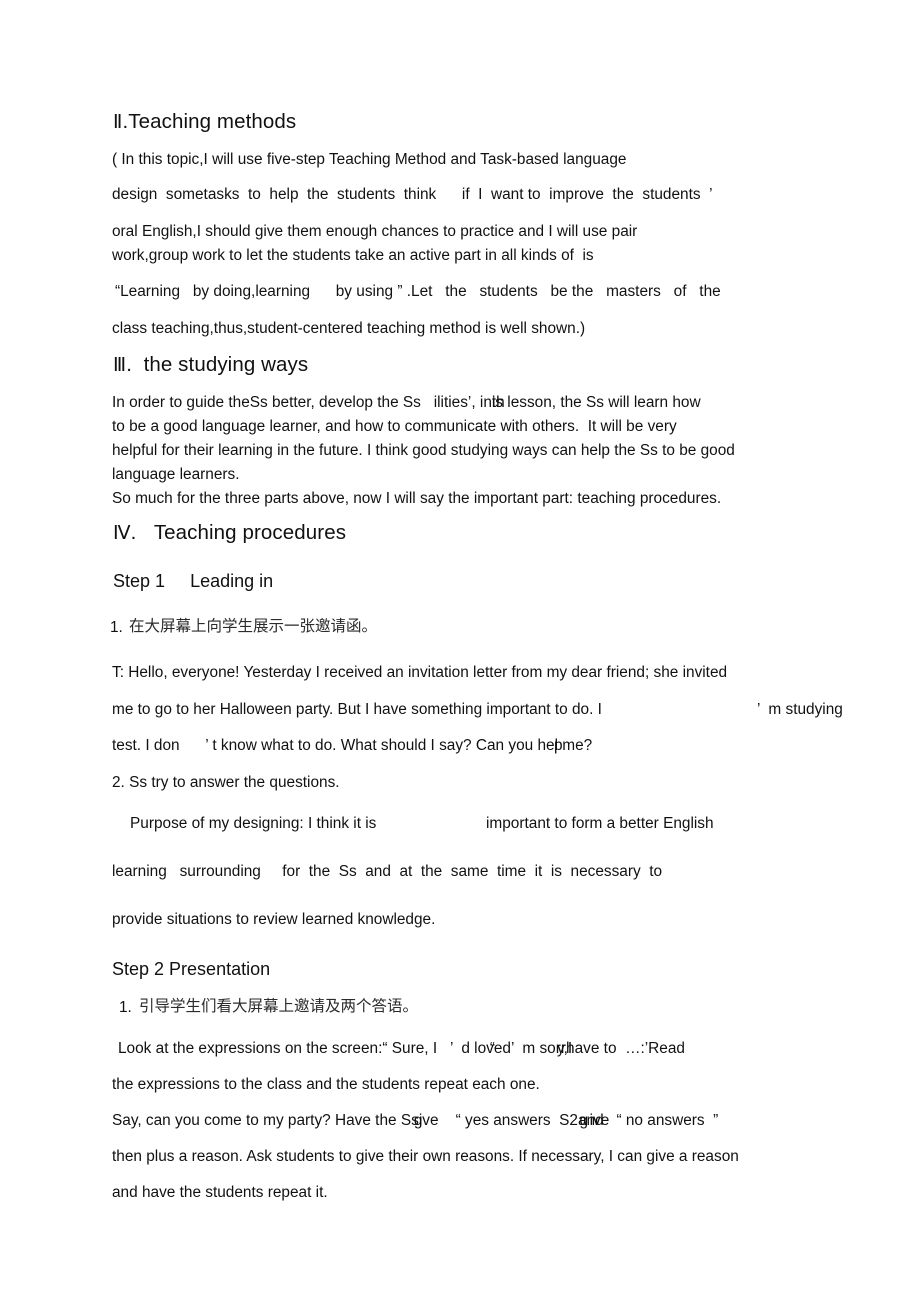 The width and height of the screenshot is (920, 1303). Describe the element at coordinates (181, 402) in the screenshot. I see `text-fragment-a: In order to guide the` at that location.